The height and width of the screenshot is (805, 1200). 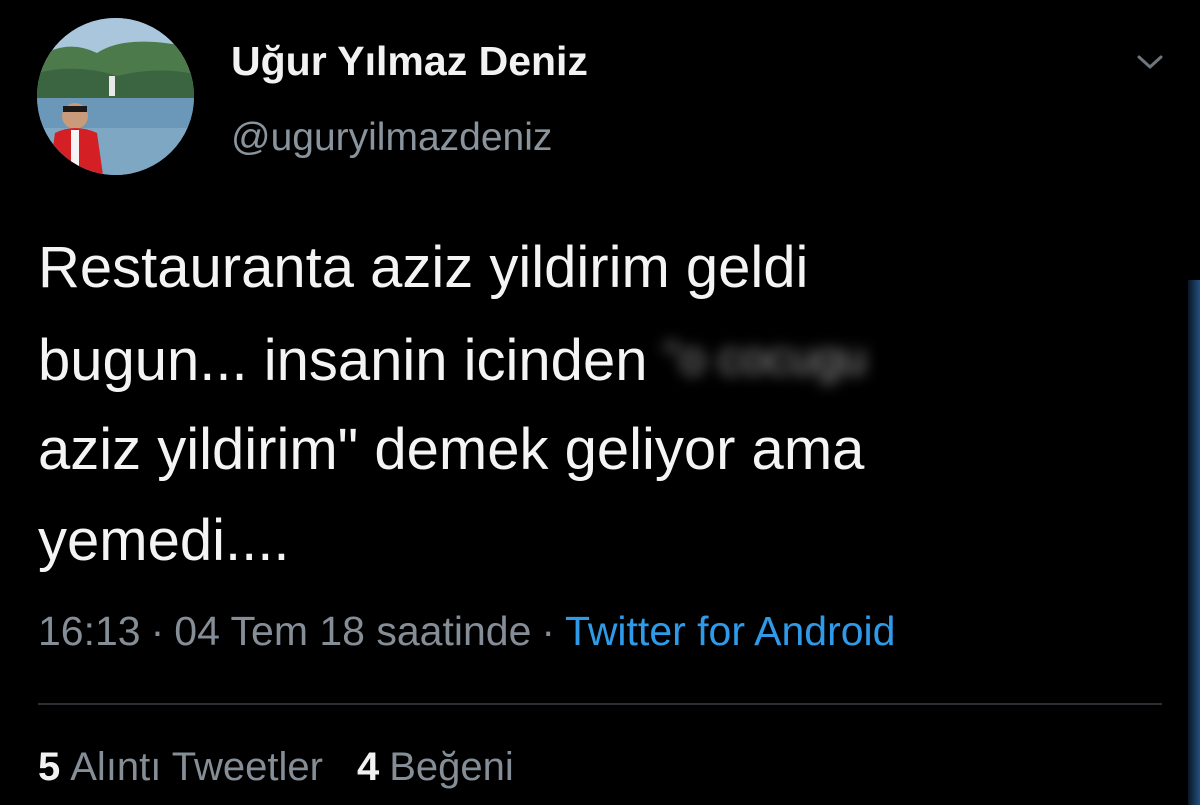 What do you see at coordinates (409, 61) in the screenshot?
I see `author-display-name: Uğur Yılmaz Deniz` at bounding box center [409, 61].